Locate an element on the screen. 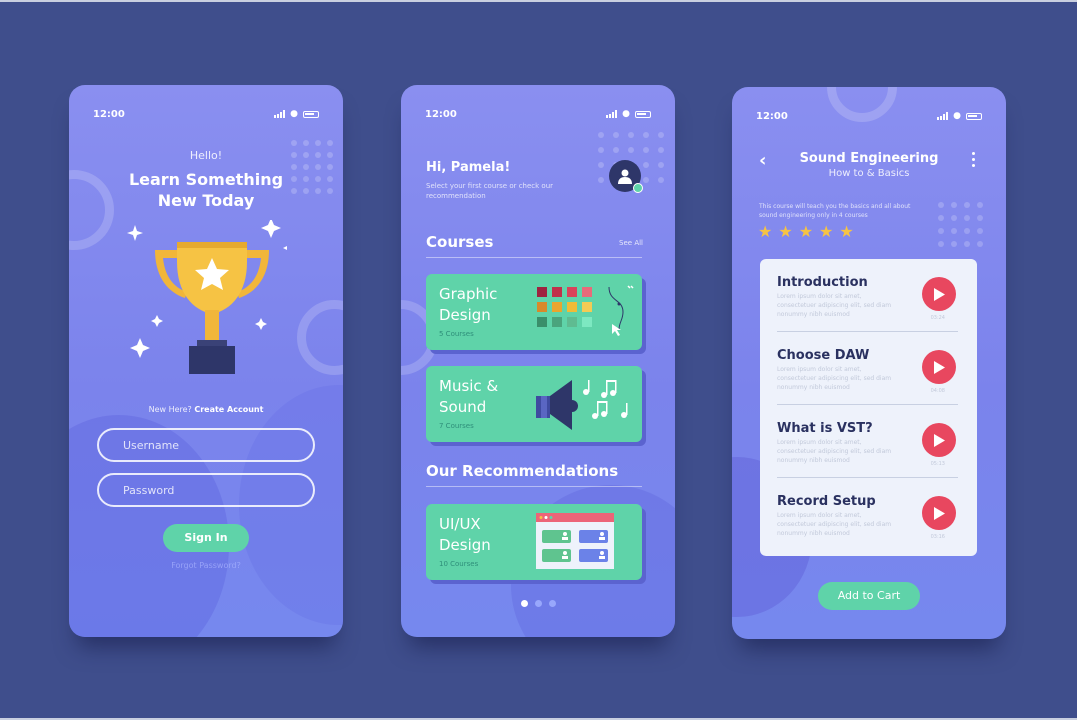  trophy-icon is located at coordinates (207, 297).